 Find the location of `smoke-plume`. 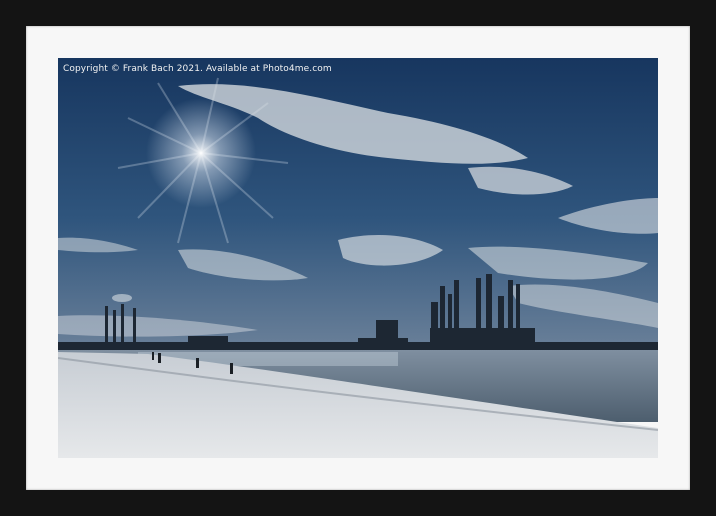

smoke-plume is located at coordinates (122, 298).